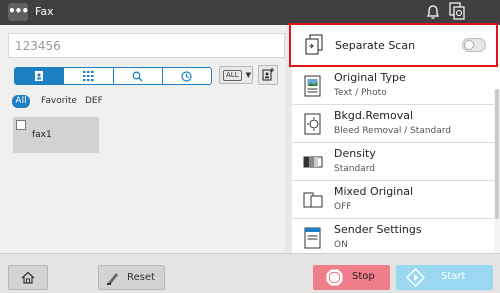 The width and height of the screenshot is (500, 293). I want to click on setting-original-type: Original Type Text / Photo, so click(393, 86).